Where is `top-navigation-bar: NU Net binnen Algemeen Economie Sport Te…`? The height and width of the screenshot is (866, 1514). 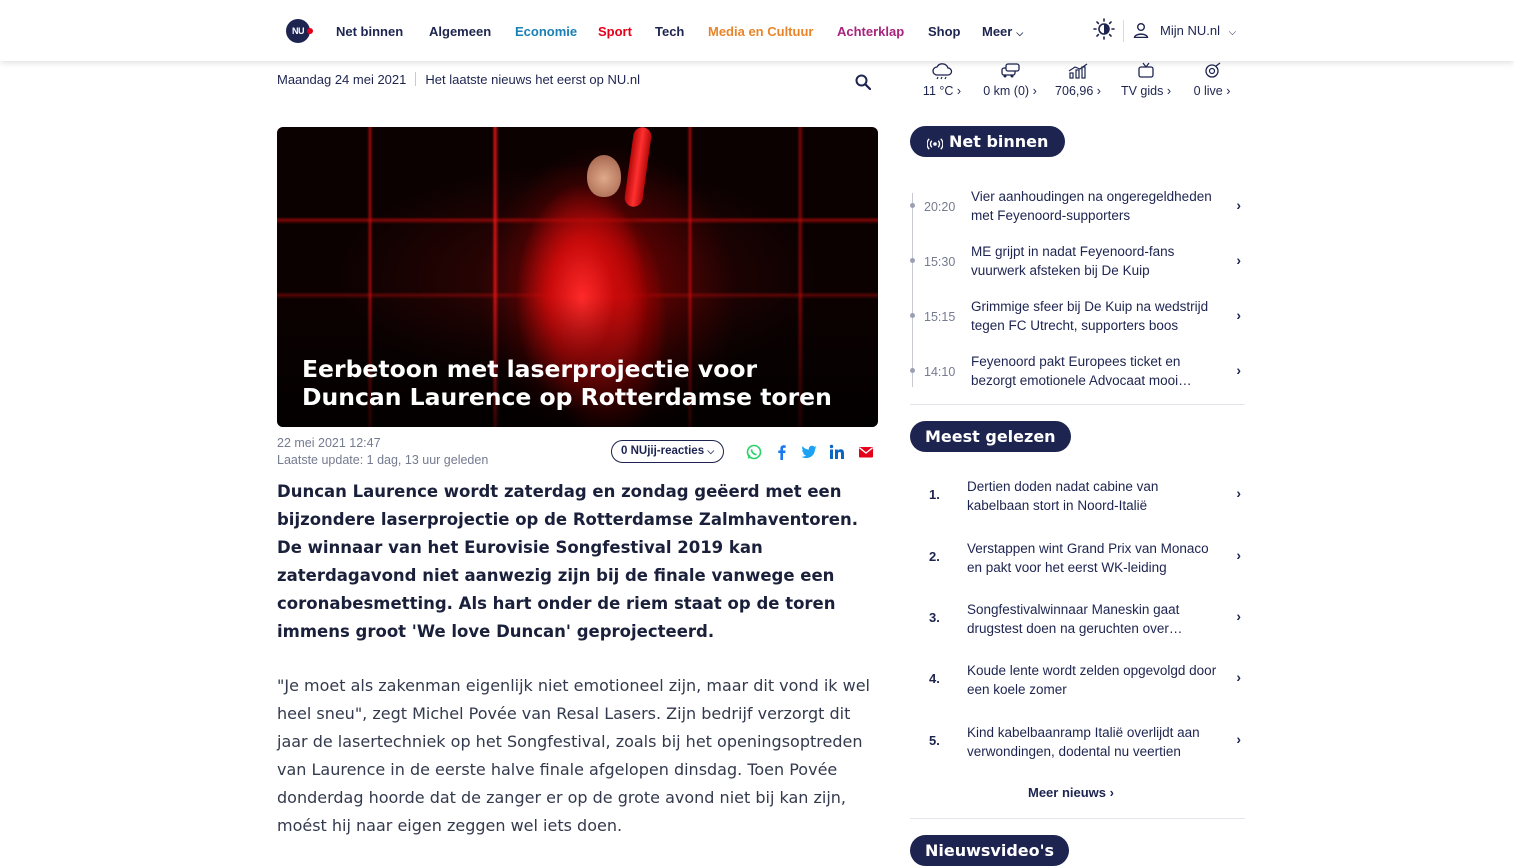
top-navigation-bar: NU Net binnen Algemeen Economie Sport Te… is located at coordinates (757, 30).